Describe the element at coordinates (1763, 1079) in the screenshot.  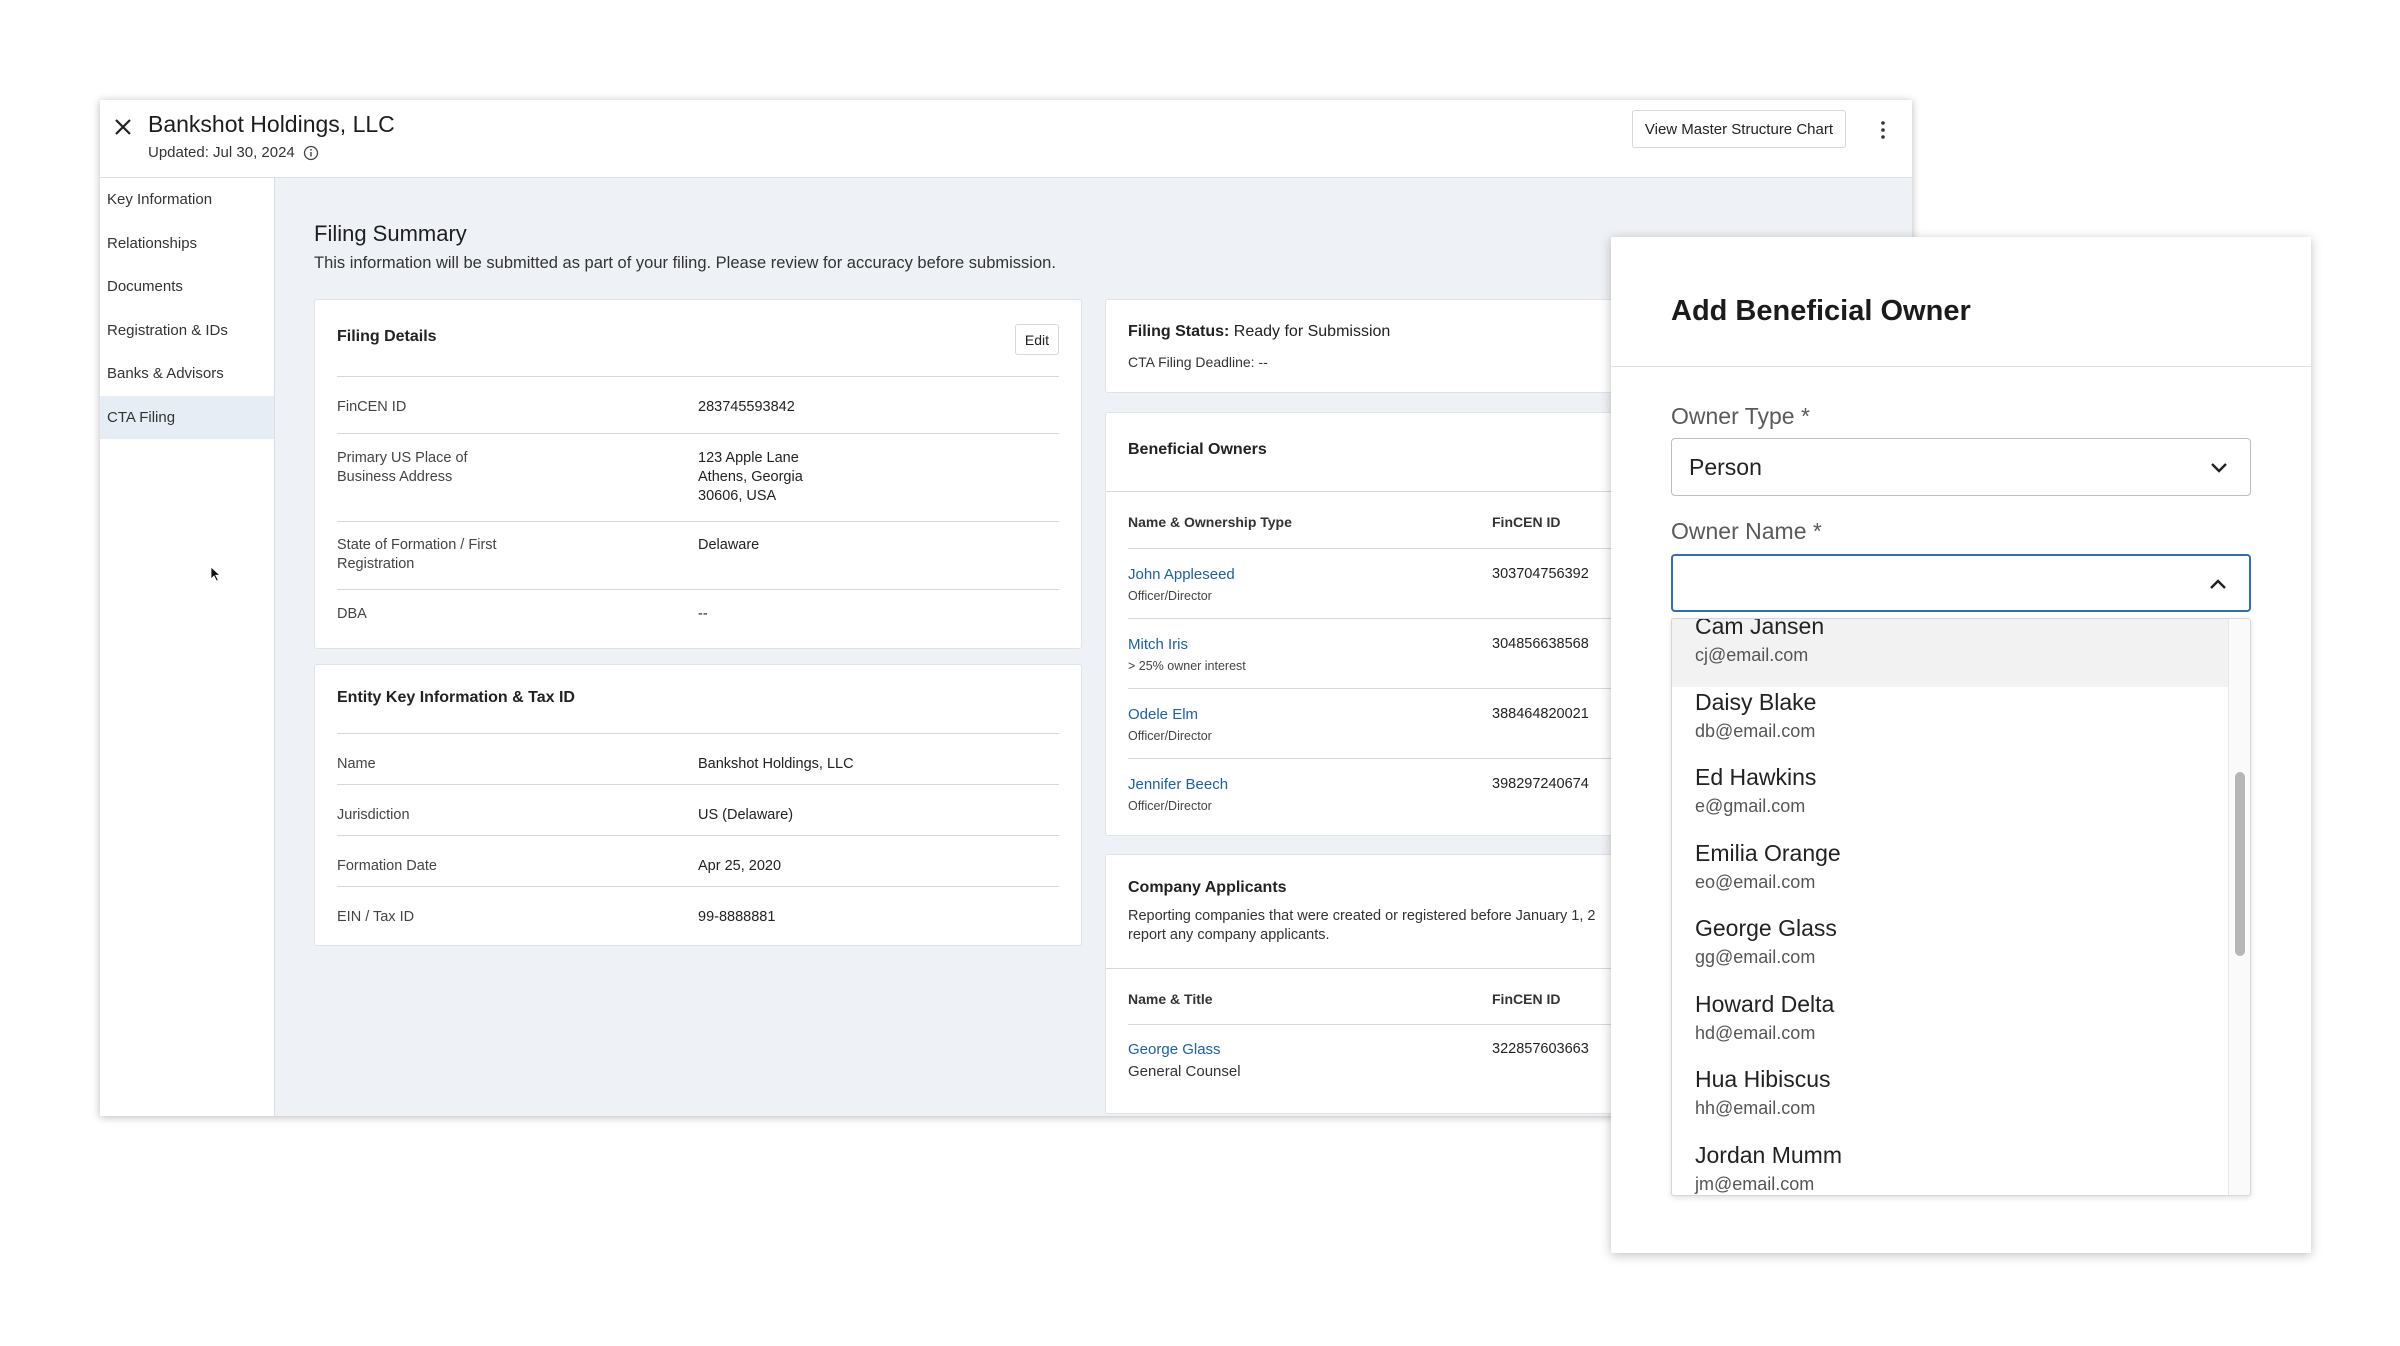
I see `option-name: Hua Hibiscus` at that location.